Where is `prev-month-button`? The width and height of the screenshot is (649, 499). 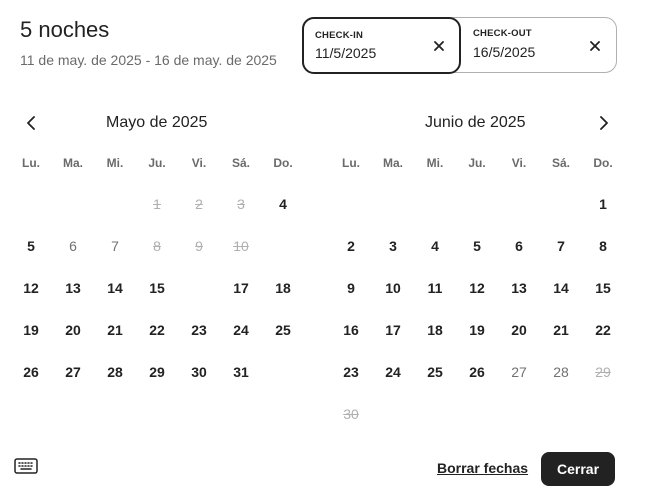
prev-month-button is located at coordinates (31, 123).